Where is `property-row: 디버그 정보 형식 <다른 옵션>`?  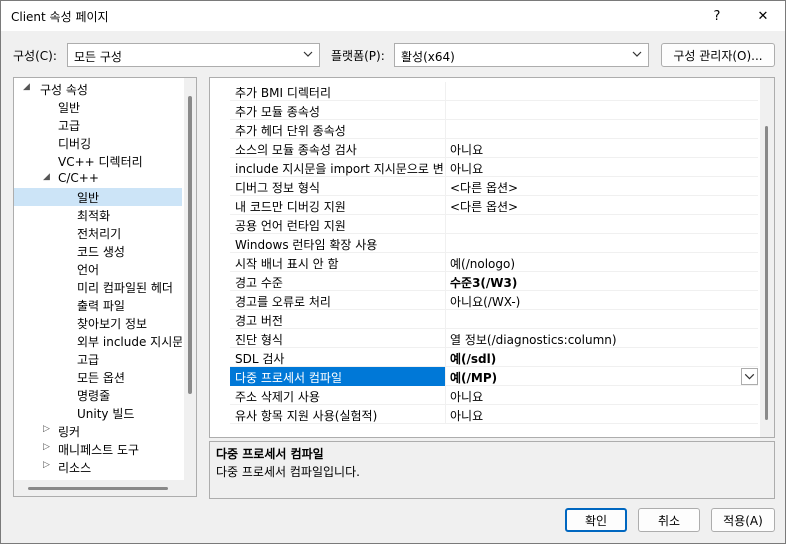
property-row: 디버그 정보 형식 <다른 옵션> is located at coordinates (494, 186).